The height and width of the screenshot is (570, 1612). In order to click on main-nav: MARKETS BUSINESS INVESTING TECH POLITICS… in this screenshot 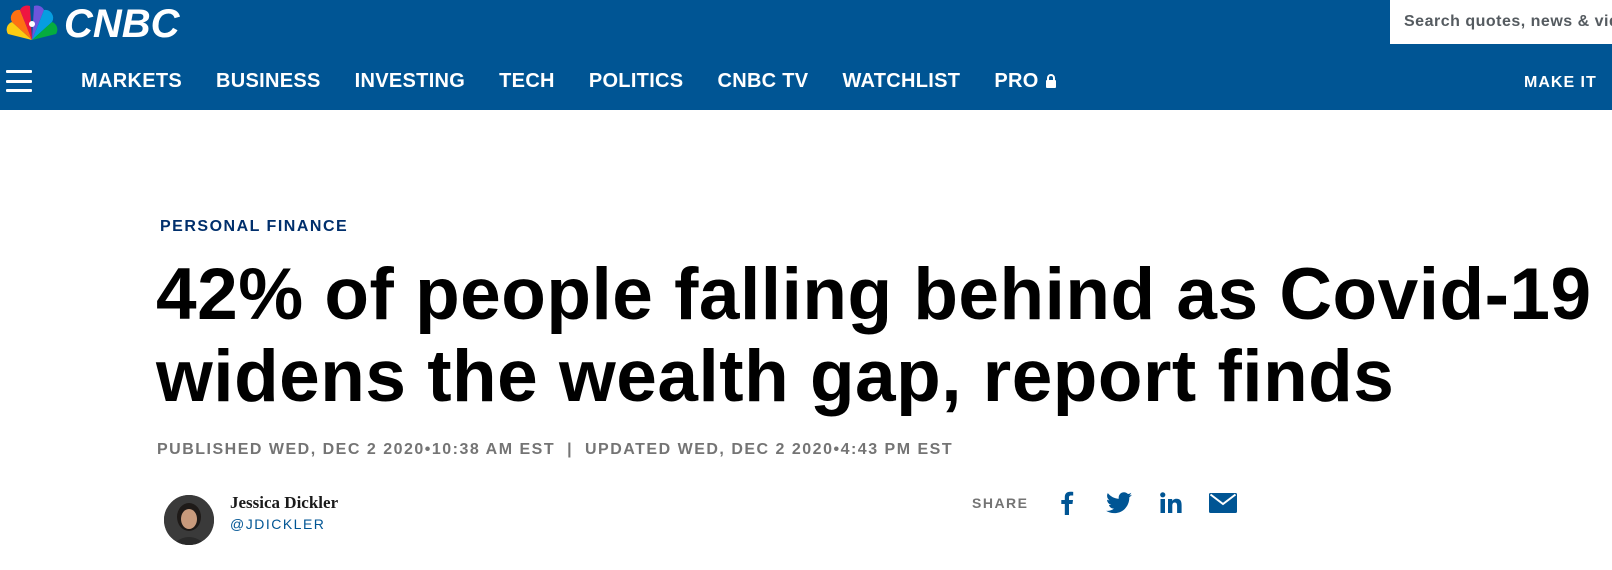, I will do `click(586, 81)`.